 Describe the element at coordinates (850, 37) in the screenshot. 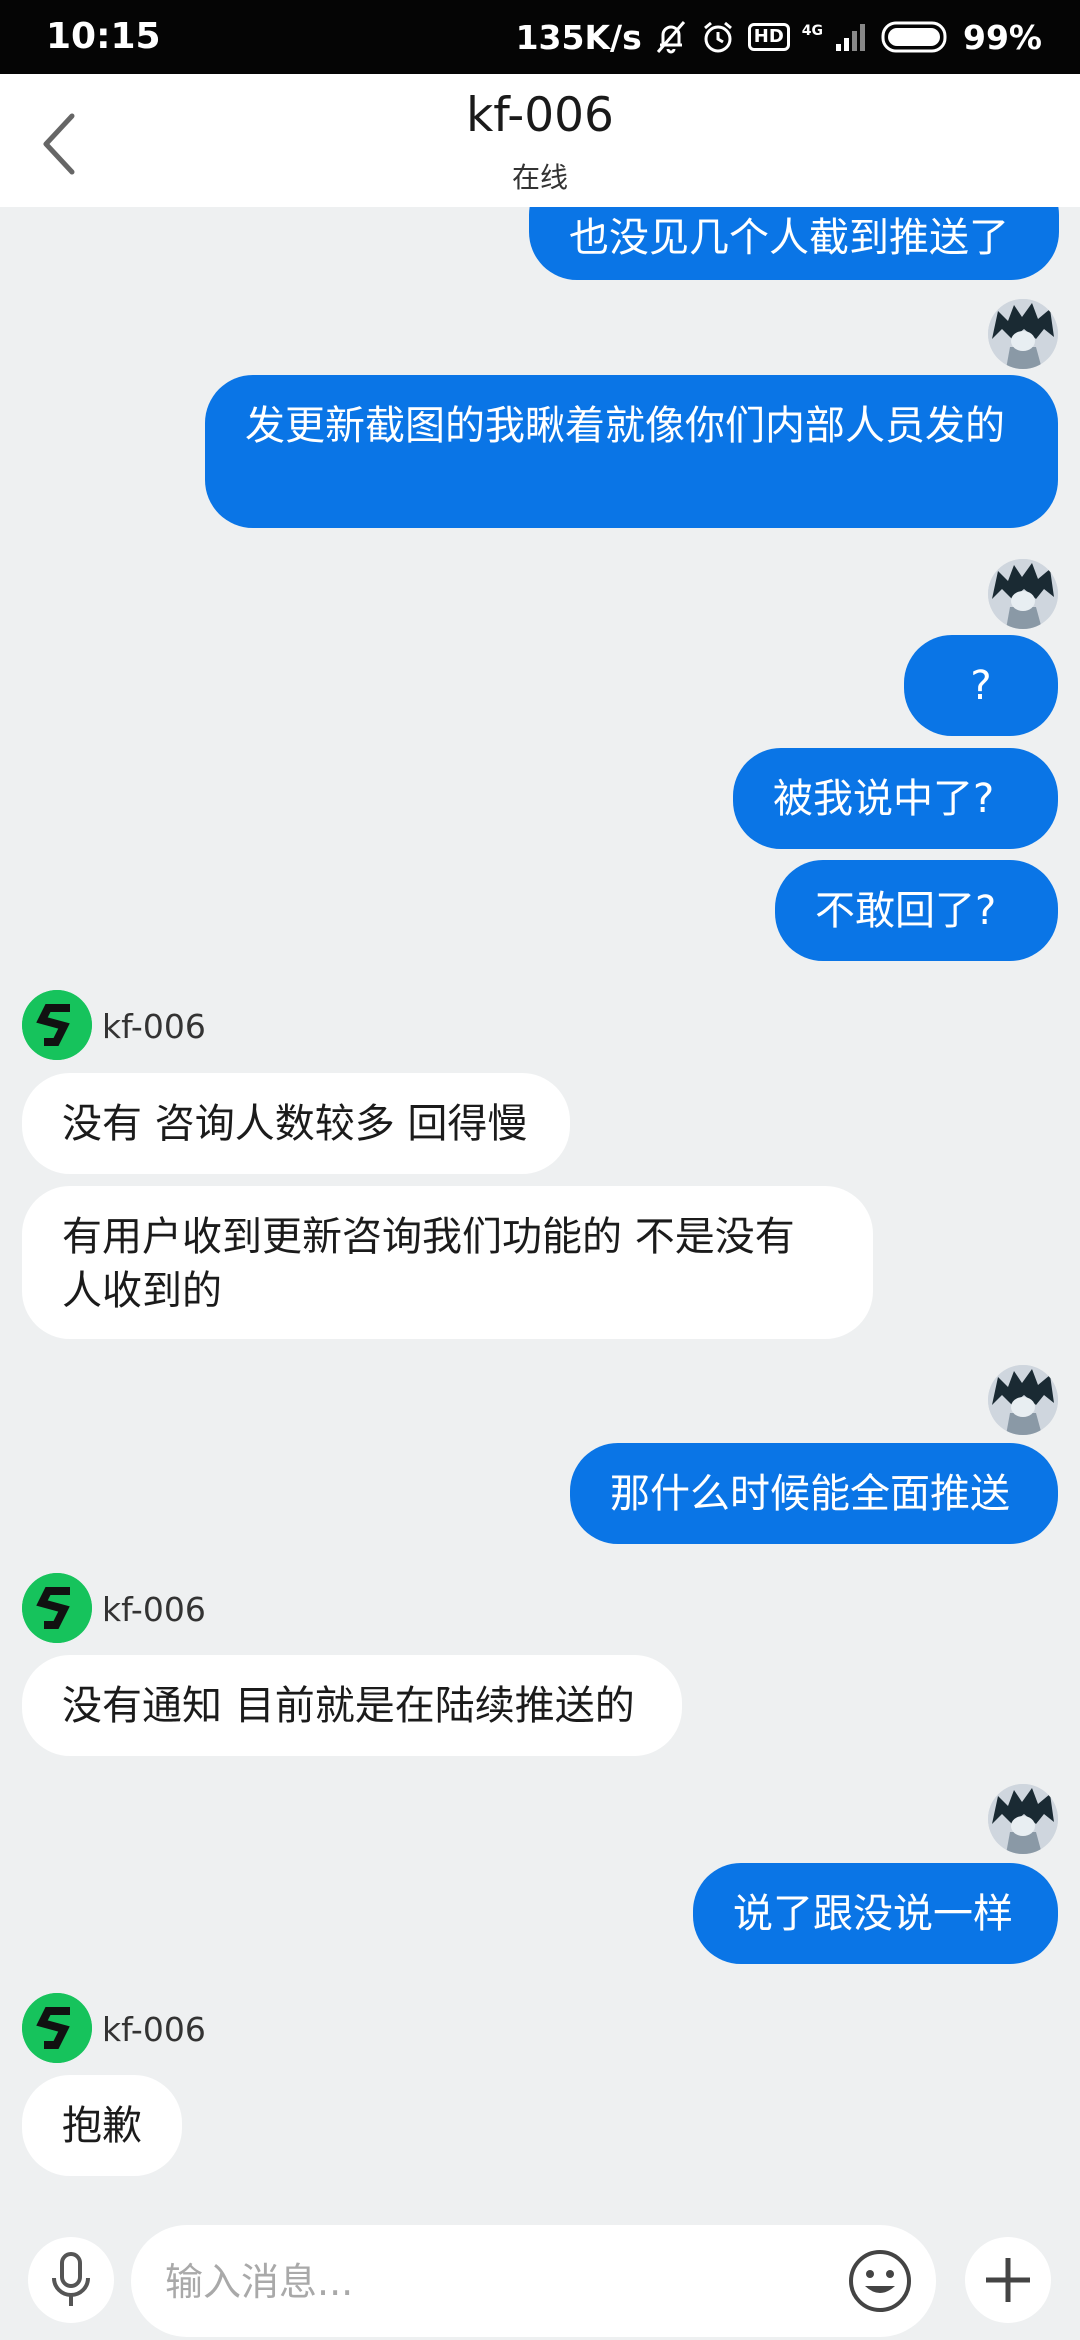

I see `signal-icon` at that location.